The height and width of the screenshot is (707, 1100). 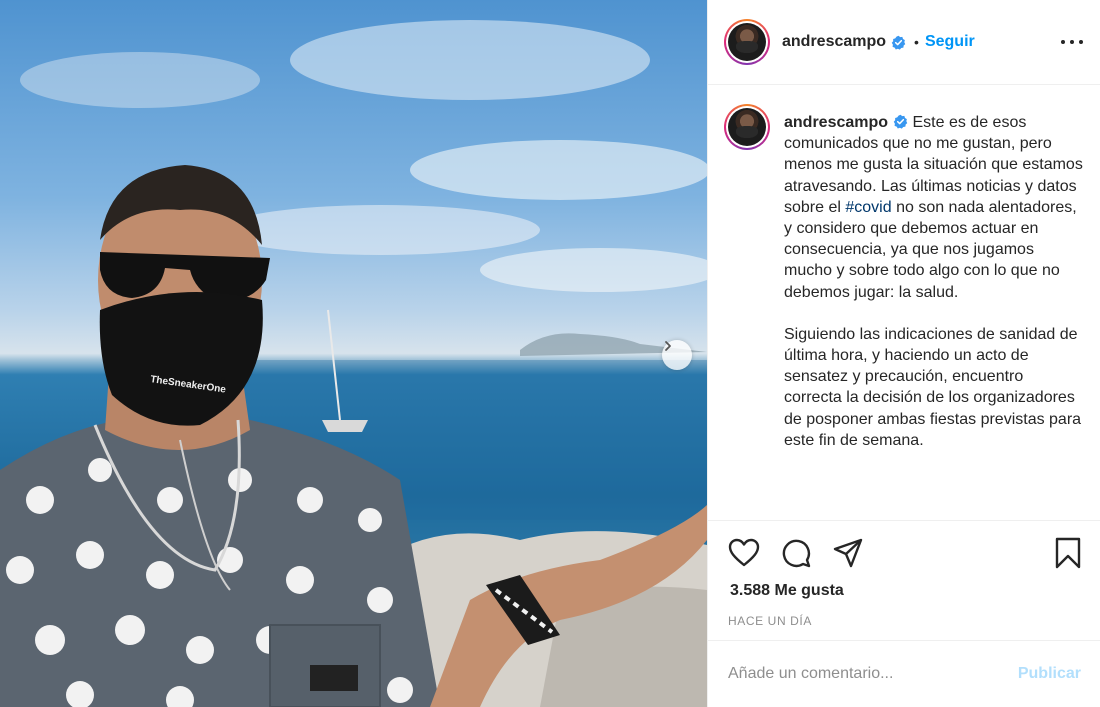 I want to click on comment-bar: Publicar, so click(x=904, y=673).